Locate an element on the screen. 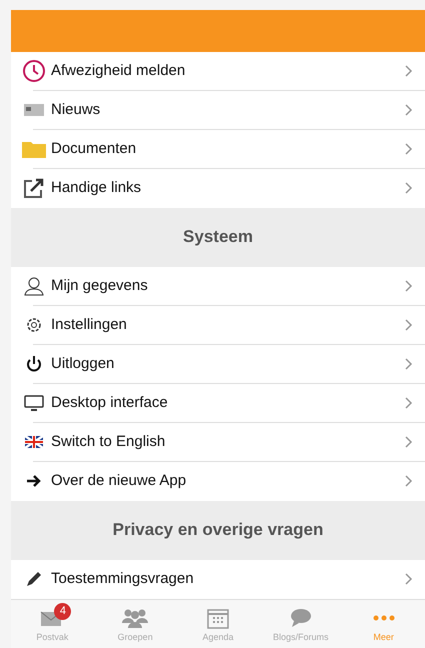  menu-label: Documenten is located at coordinates (94, 148).